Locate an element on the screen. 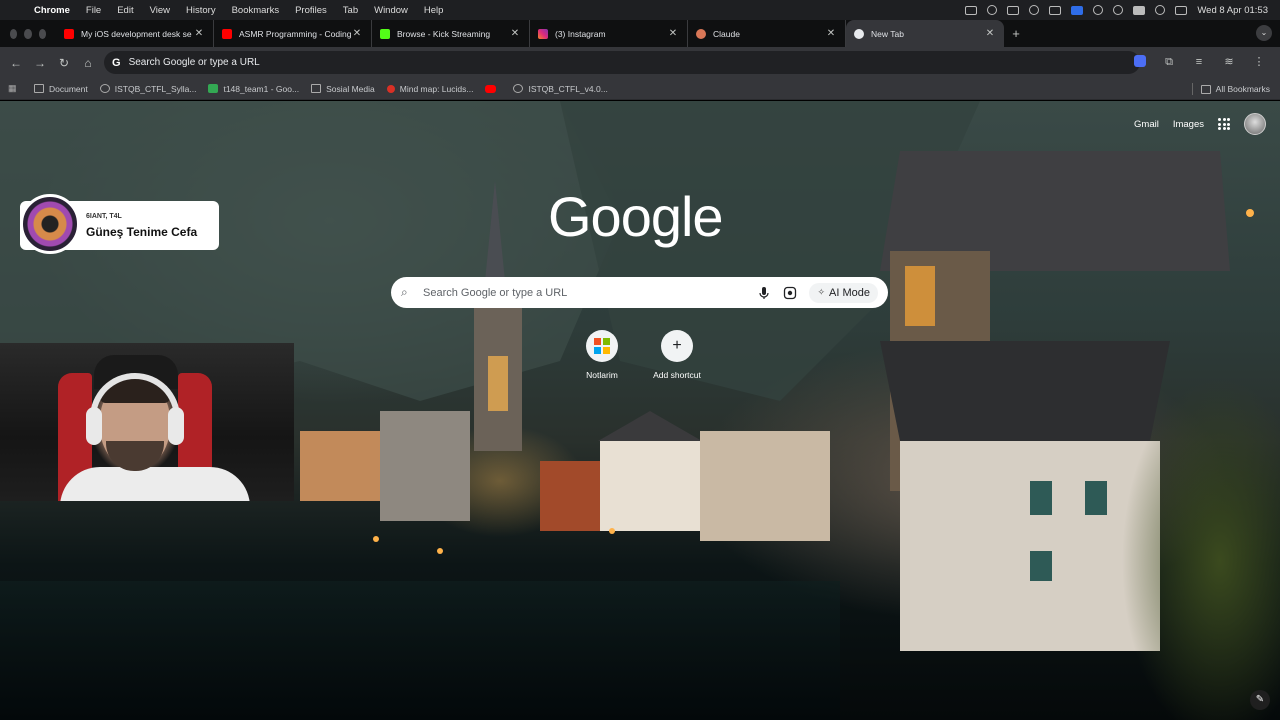 Image resolution: width=1280 pixels, height=720 pixels. search-icon is located at coordinates (1160, 10).